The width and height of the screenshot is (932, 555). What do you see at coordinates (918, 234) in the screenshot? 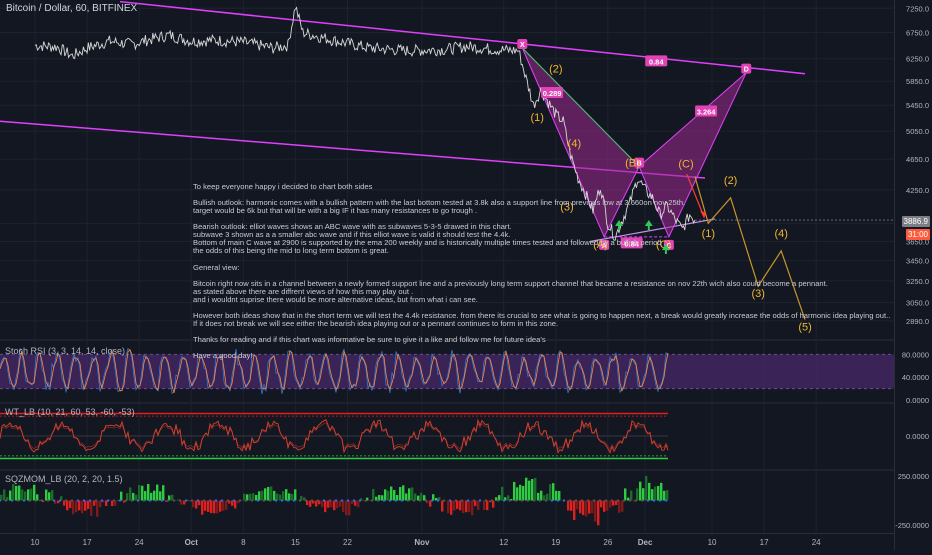
I see `countdown-tag: 31:00` at bounding box center [918, 234].